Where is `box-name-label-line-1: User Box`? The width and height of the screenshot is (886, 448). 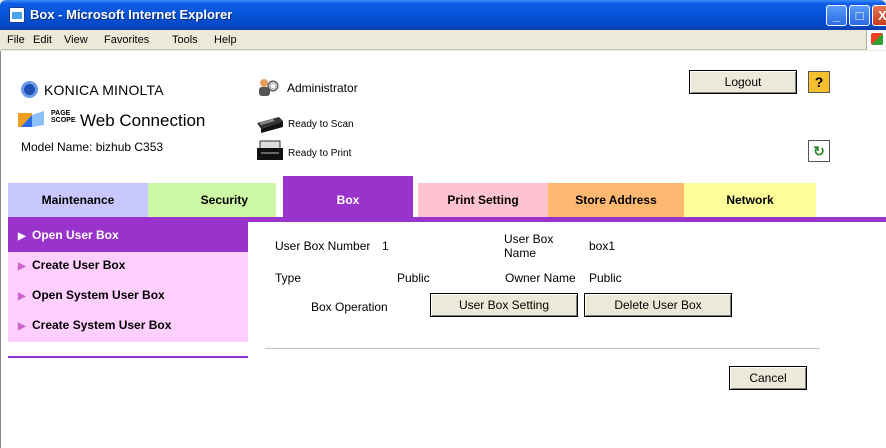 box-name-label-line-1: User Box is located at coordinates (529, 239).